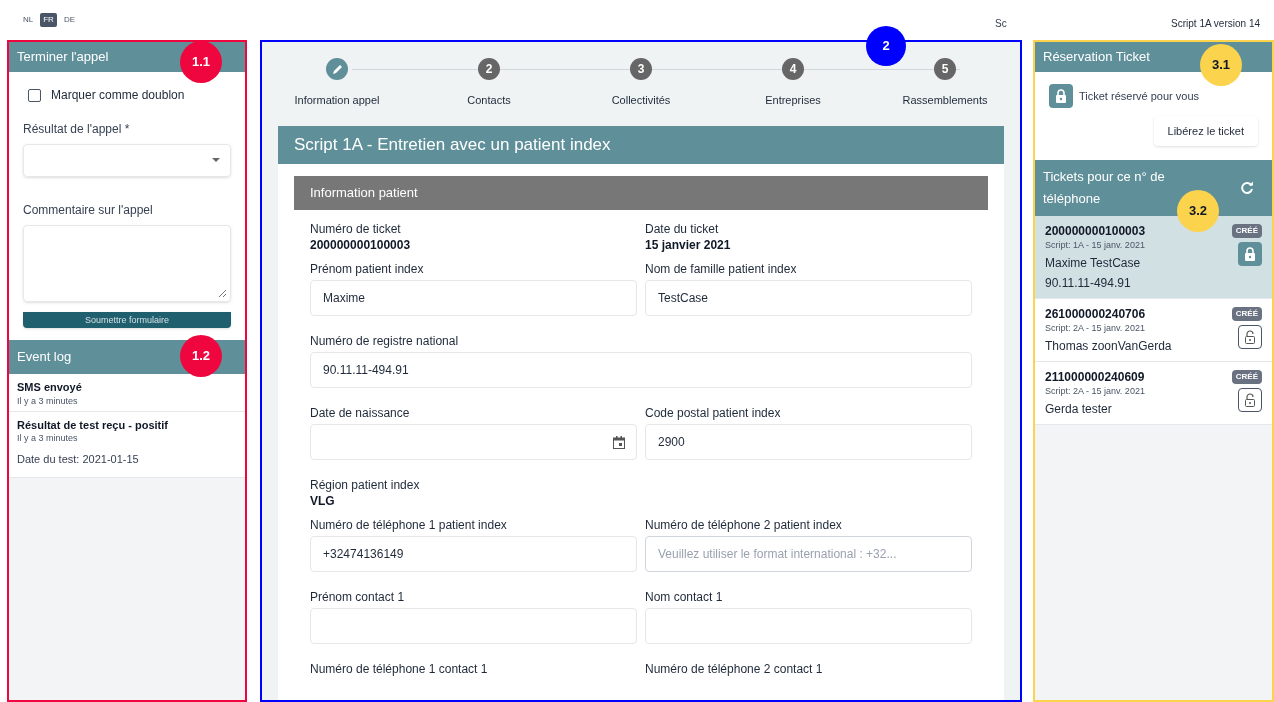 The image size is (1274, 702). Describe the element at coordinates (409, 524) in the screenshot. I see `field-label: Numéro de téléphone 1 patient index` at that location.